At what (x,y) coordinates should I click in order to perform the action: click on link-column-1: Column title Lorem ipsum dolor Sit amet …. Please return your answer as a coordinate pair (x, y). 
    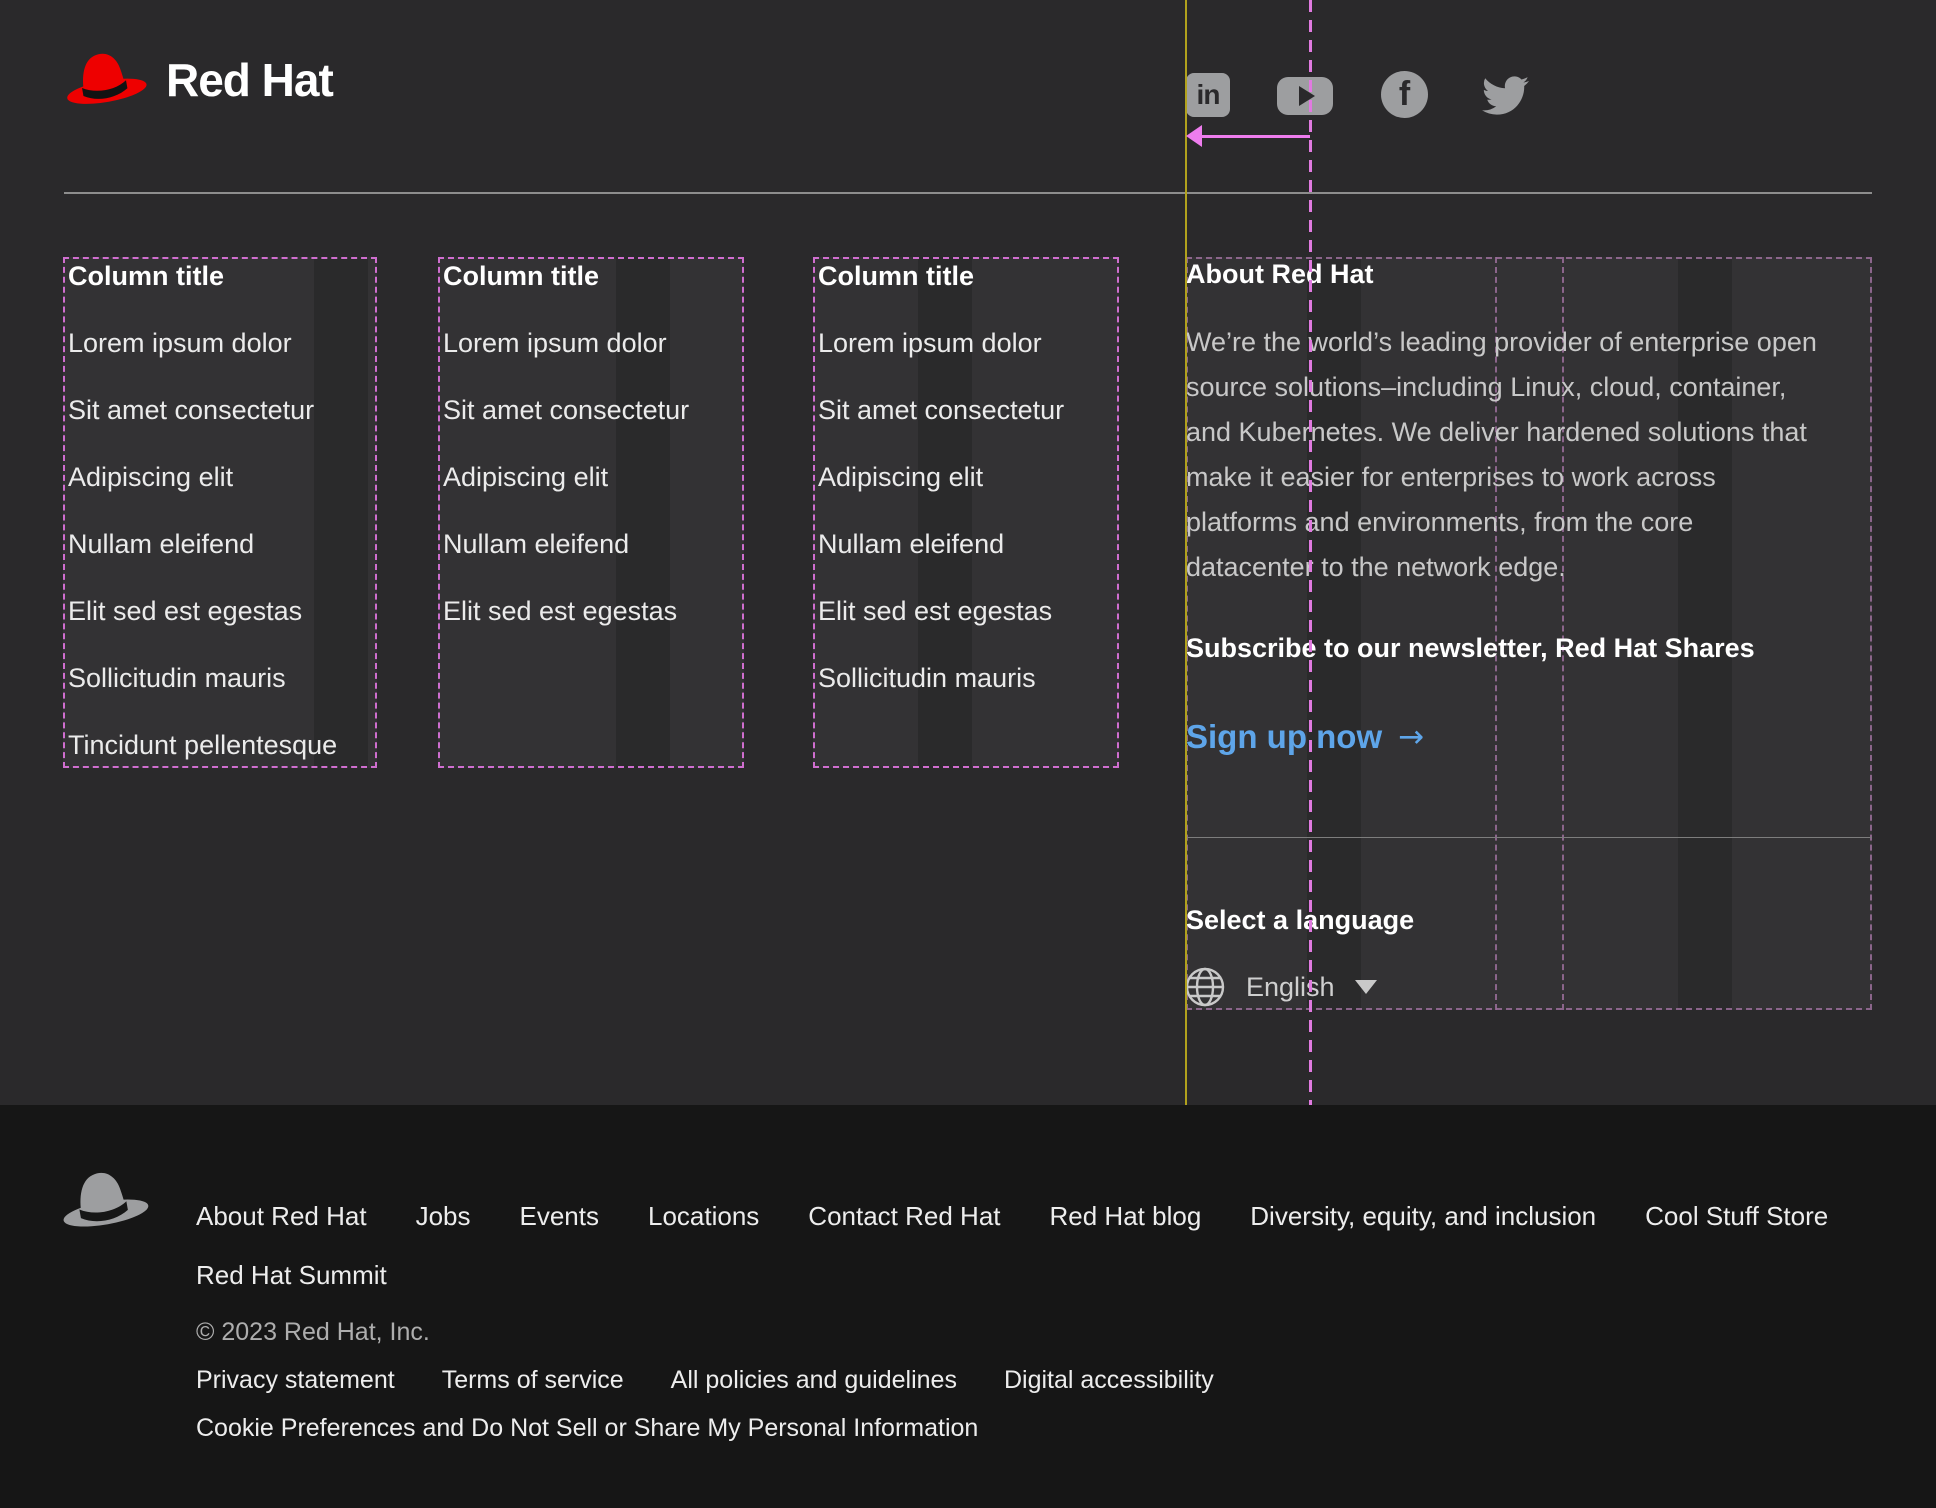
    Looking at the image, I should click on (220, 512).